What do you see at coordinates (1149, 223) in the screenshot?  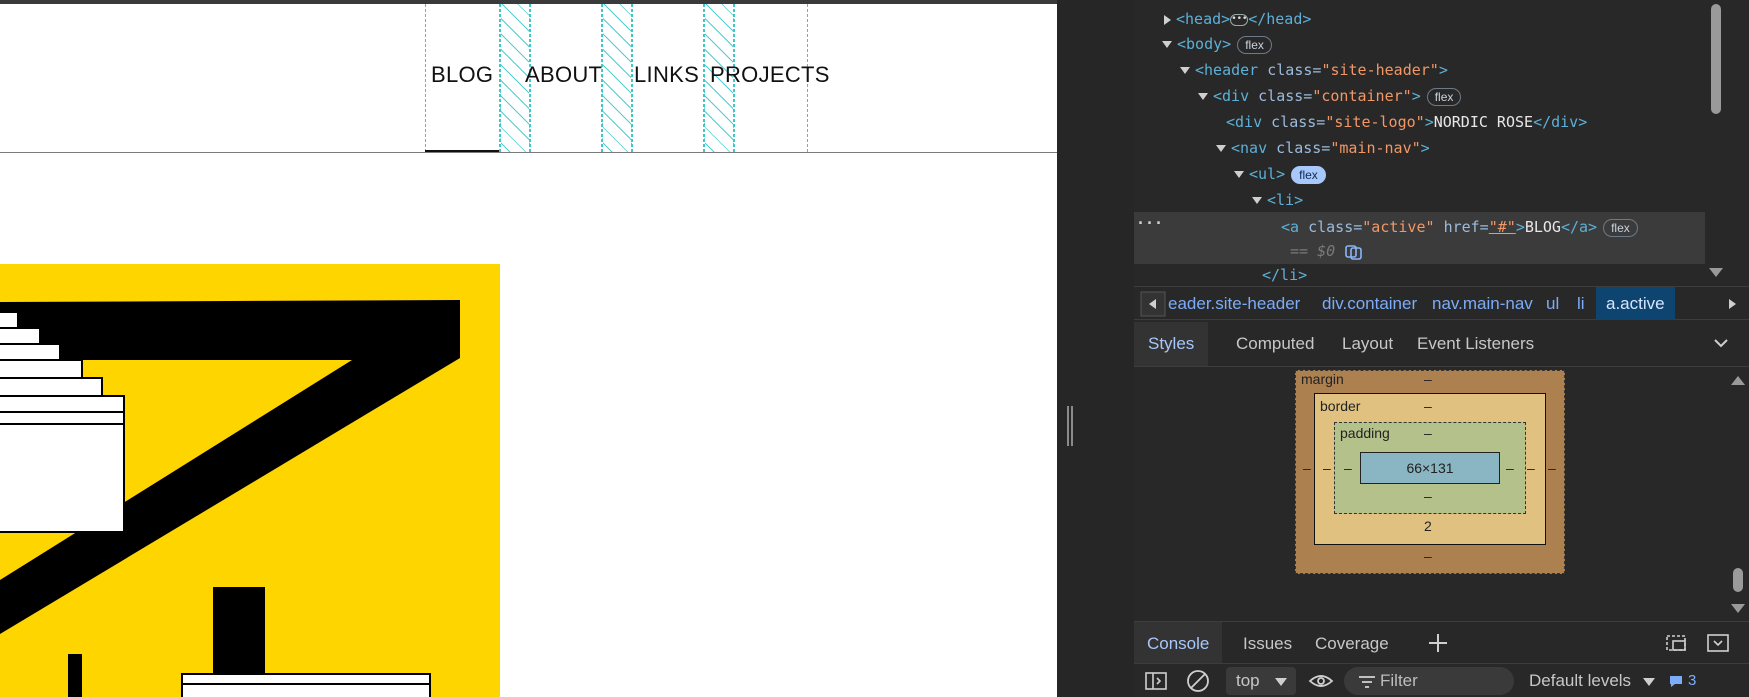 I see `node-actions-icon: ···` at bounding box center [1149, 223].